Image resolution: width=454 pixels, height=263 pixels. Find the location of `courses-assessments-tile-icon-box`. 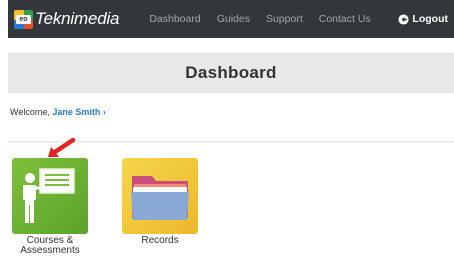

courses-assessments-tile-icon-box is located at coordinates (50, 196).